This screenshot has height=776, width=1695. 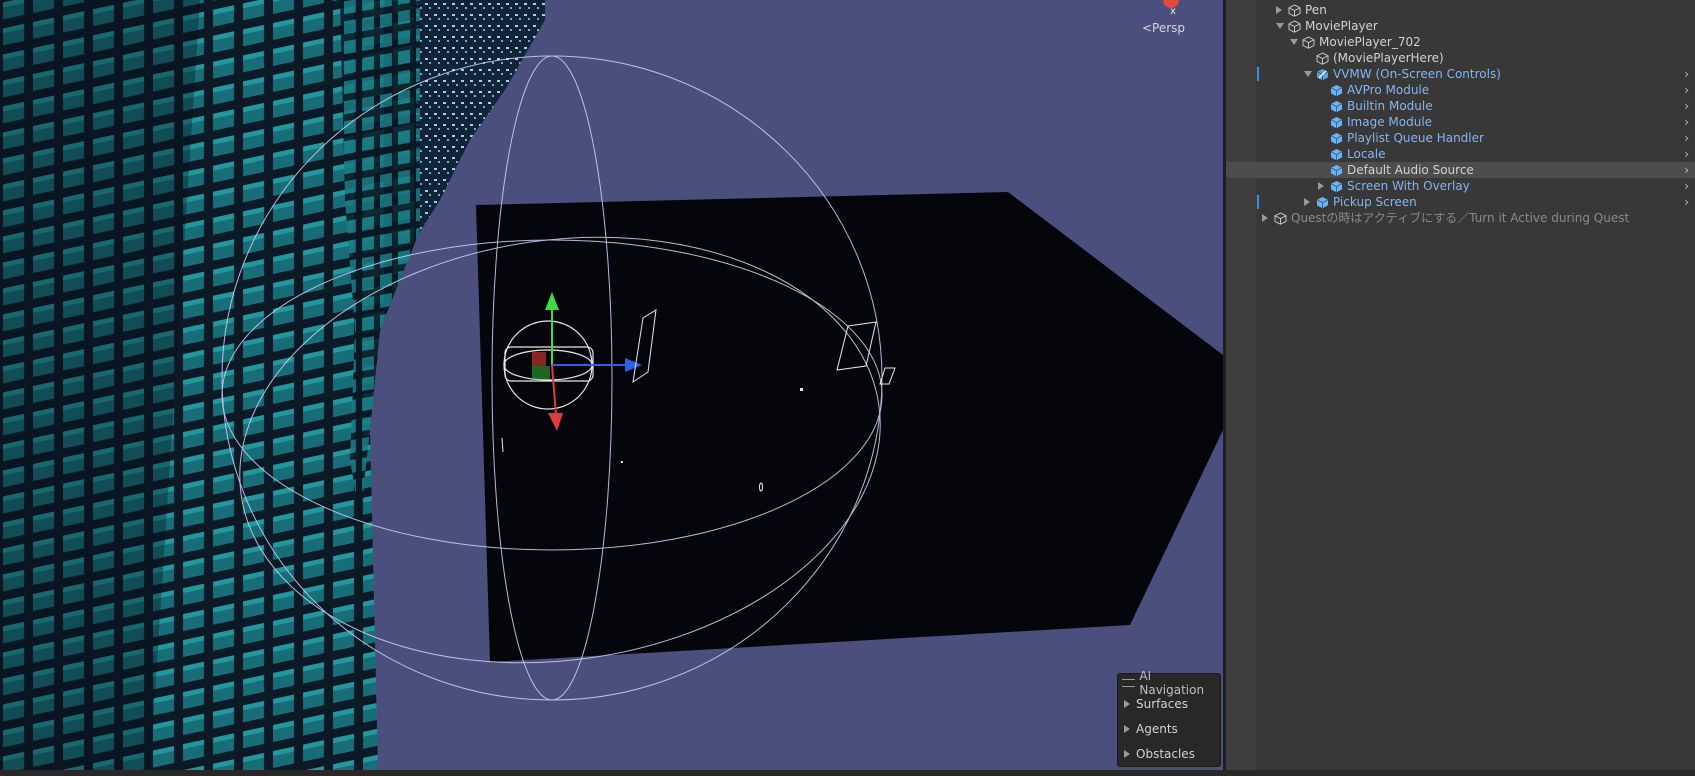 I want to click on hierarchy-row-label: MoviePlayer, so click(x=1341, y=26).